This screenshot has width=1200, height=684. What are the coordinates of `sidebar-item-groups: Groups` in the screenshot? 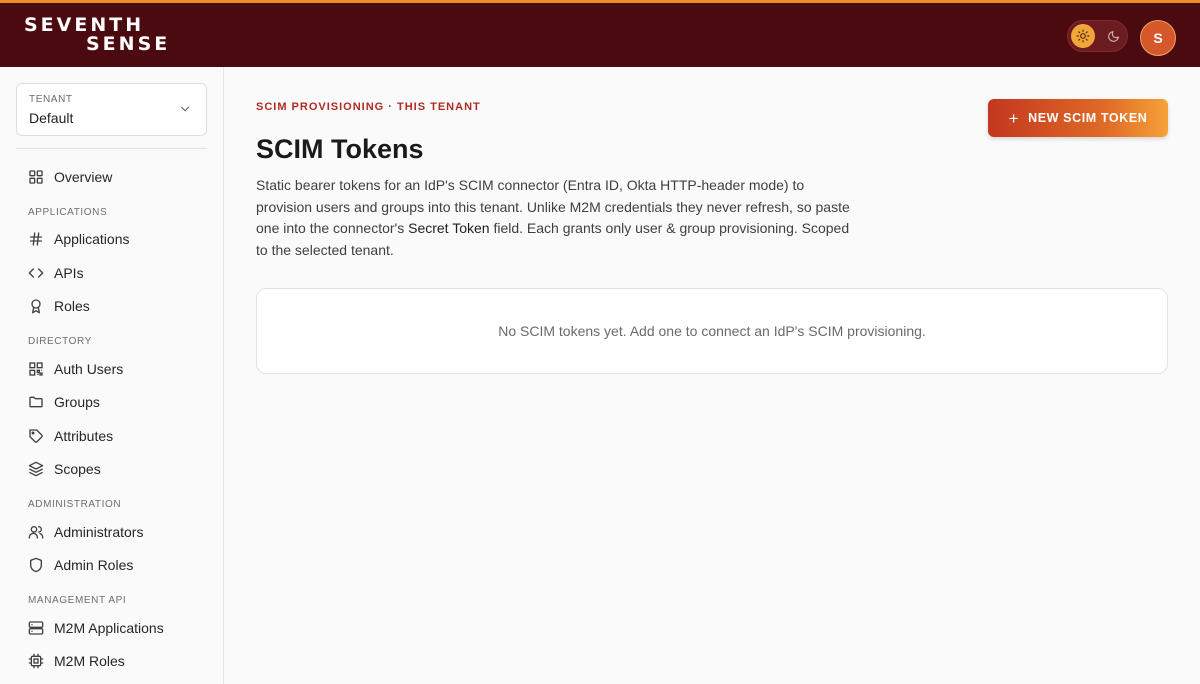 It's located at (111, 402).